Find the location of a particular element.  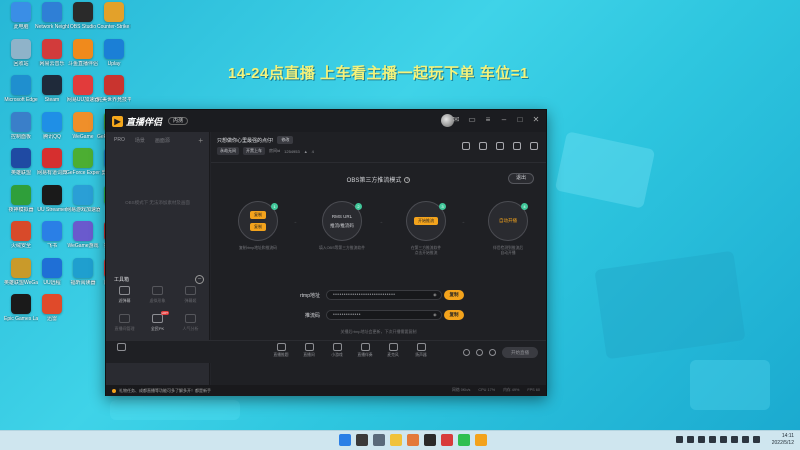

settings-icon is located at coordinates (492, 352).